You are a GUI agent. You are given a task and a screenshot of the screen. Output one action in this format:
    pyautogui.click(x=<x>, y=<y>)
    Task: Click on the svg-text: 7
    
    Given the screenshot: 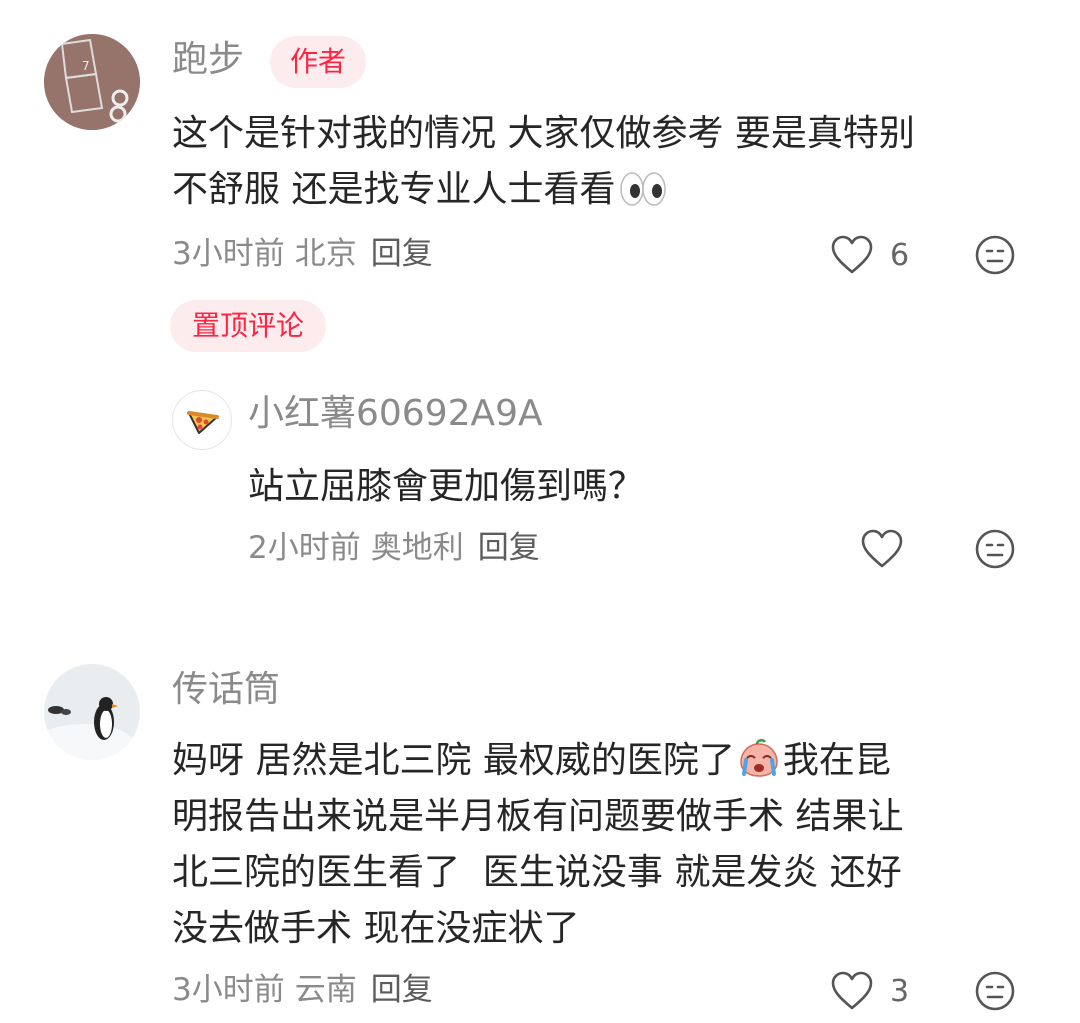 What is the action you would take?
    pyautogui.click(x=86, y=66)
    